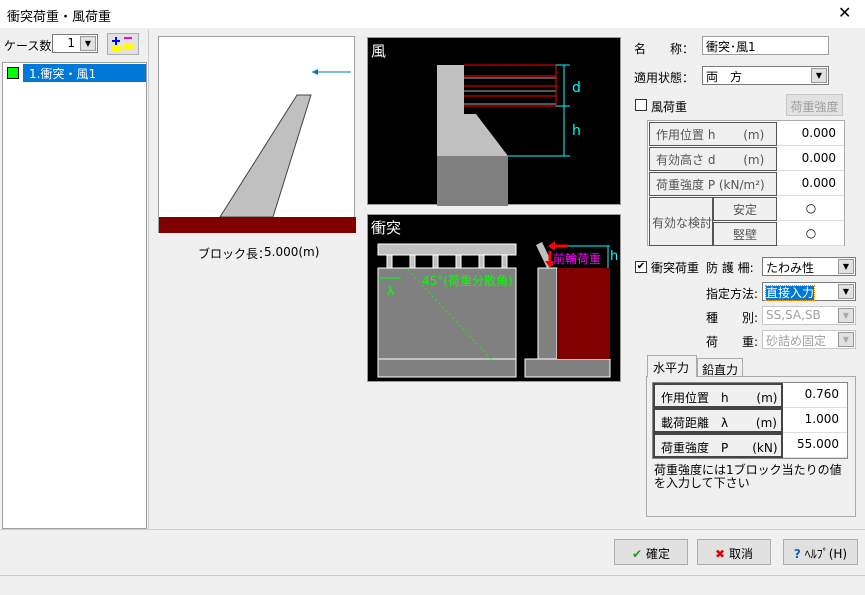  I want to click on collision-diagram: 衝突 45°(荷重分散角) λ 前輪荷重 h, so click(494, 298).